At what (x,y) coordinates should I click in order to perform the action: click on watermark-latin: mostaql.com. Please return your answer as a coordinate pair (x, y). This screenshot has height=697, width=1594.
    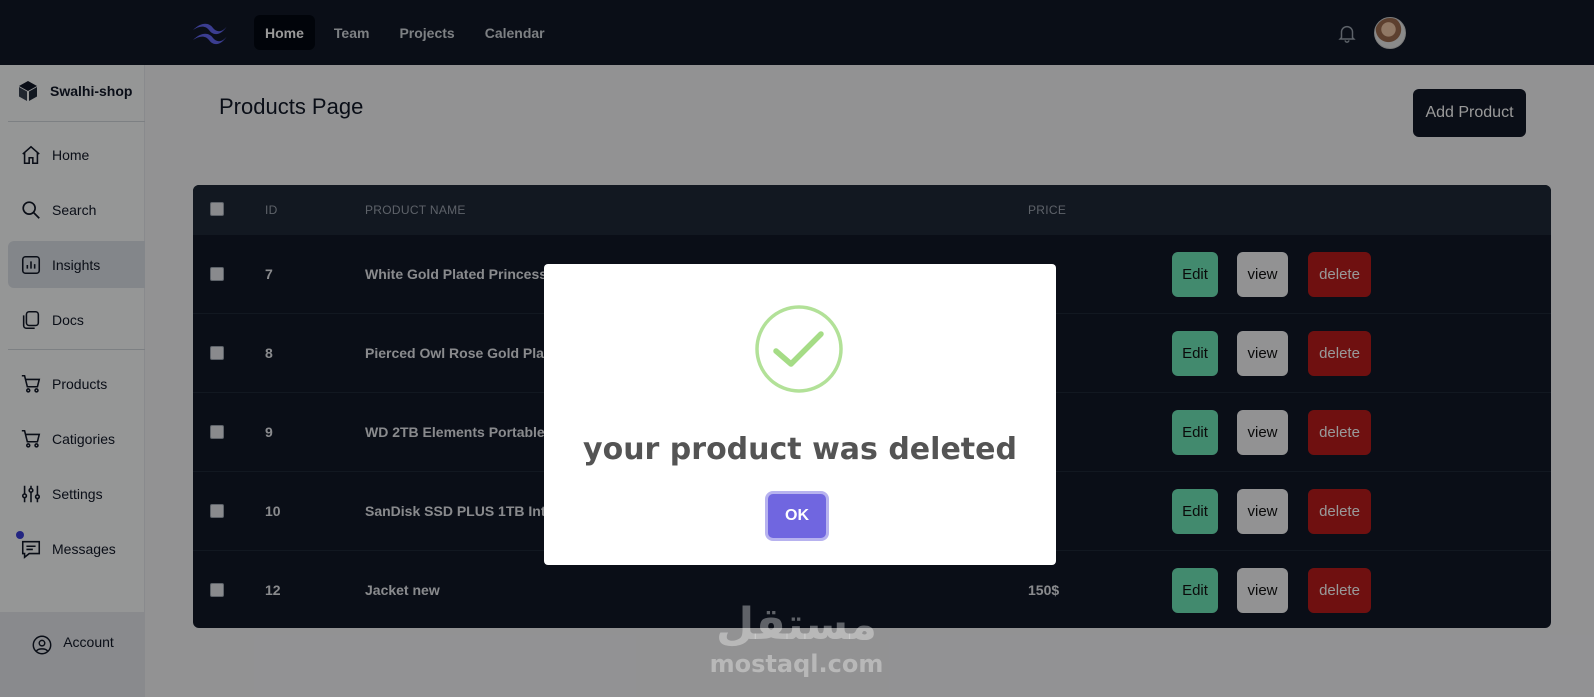
    Looking at the image, I should click on (796, 664).